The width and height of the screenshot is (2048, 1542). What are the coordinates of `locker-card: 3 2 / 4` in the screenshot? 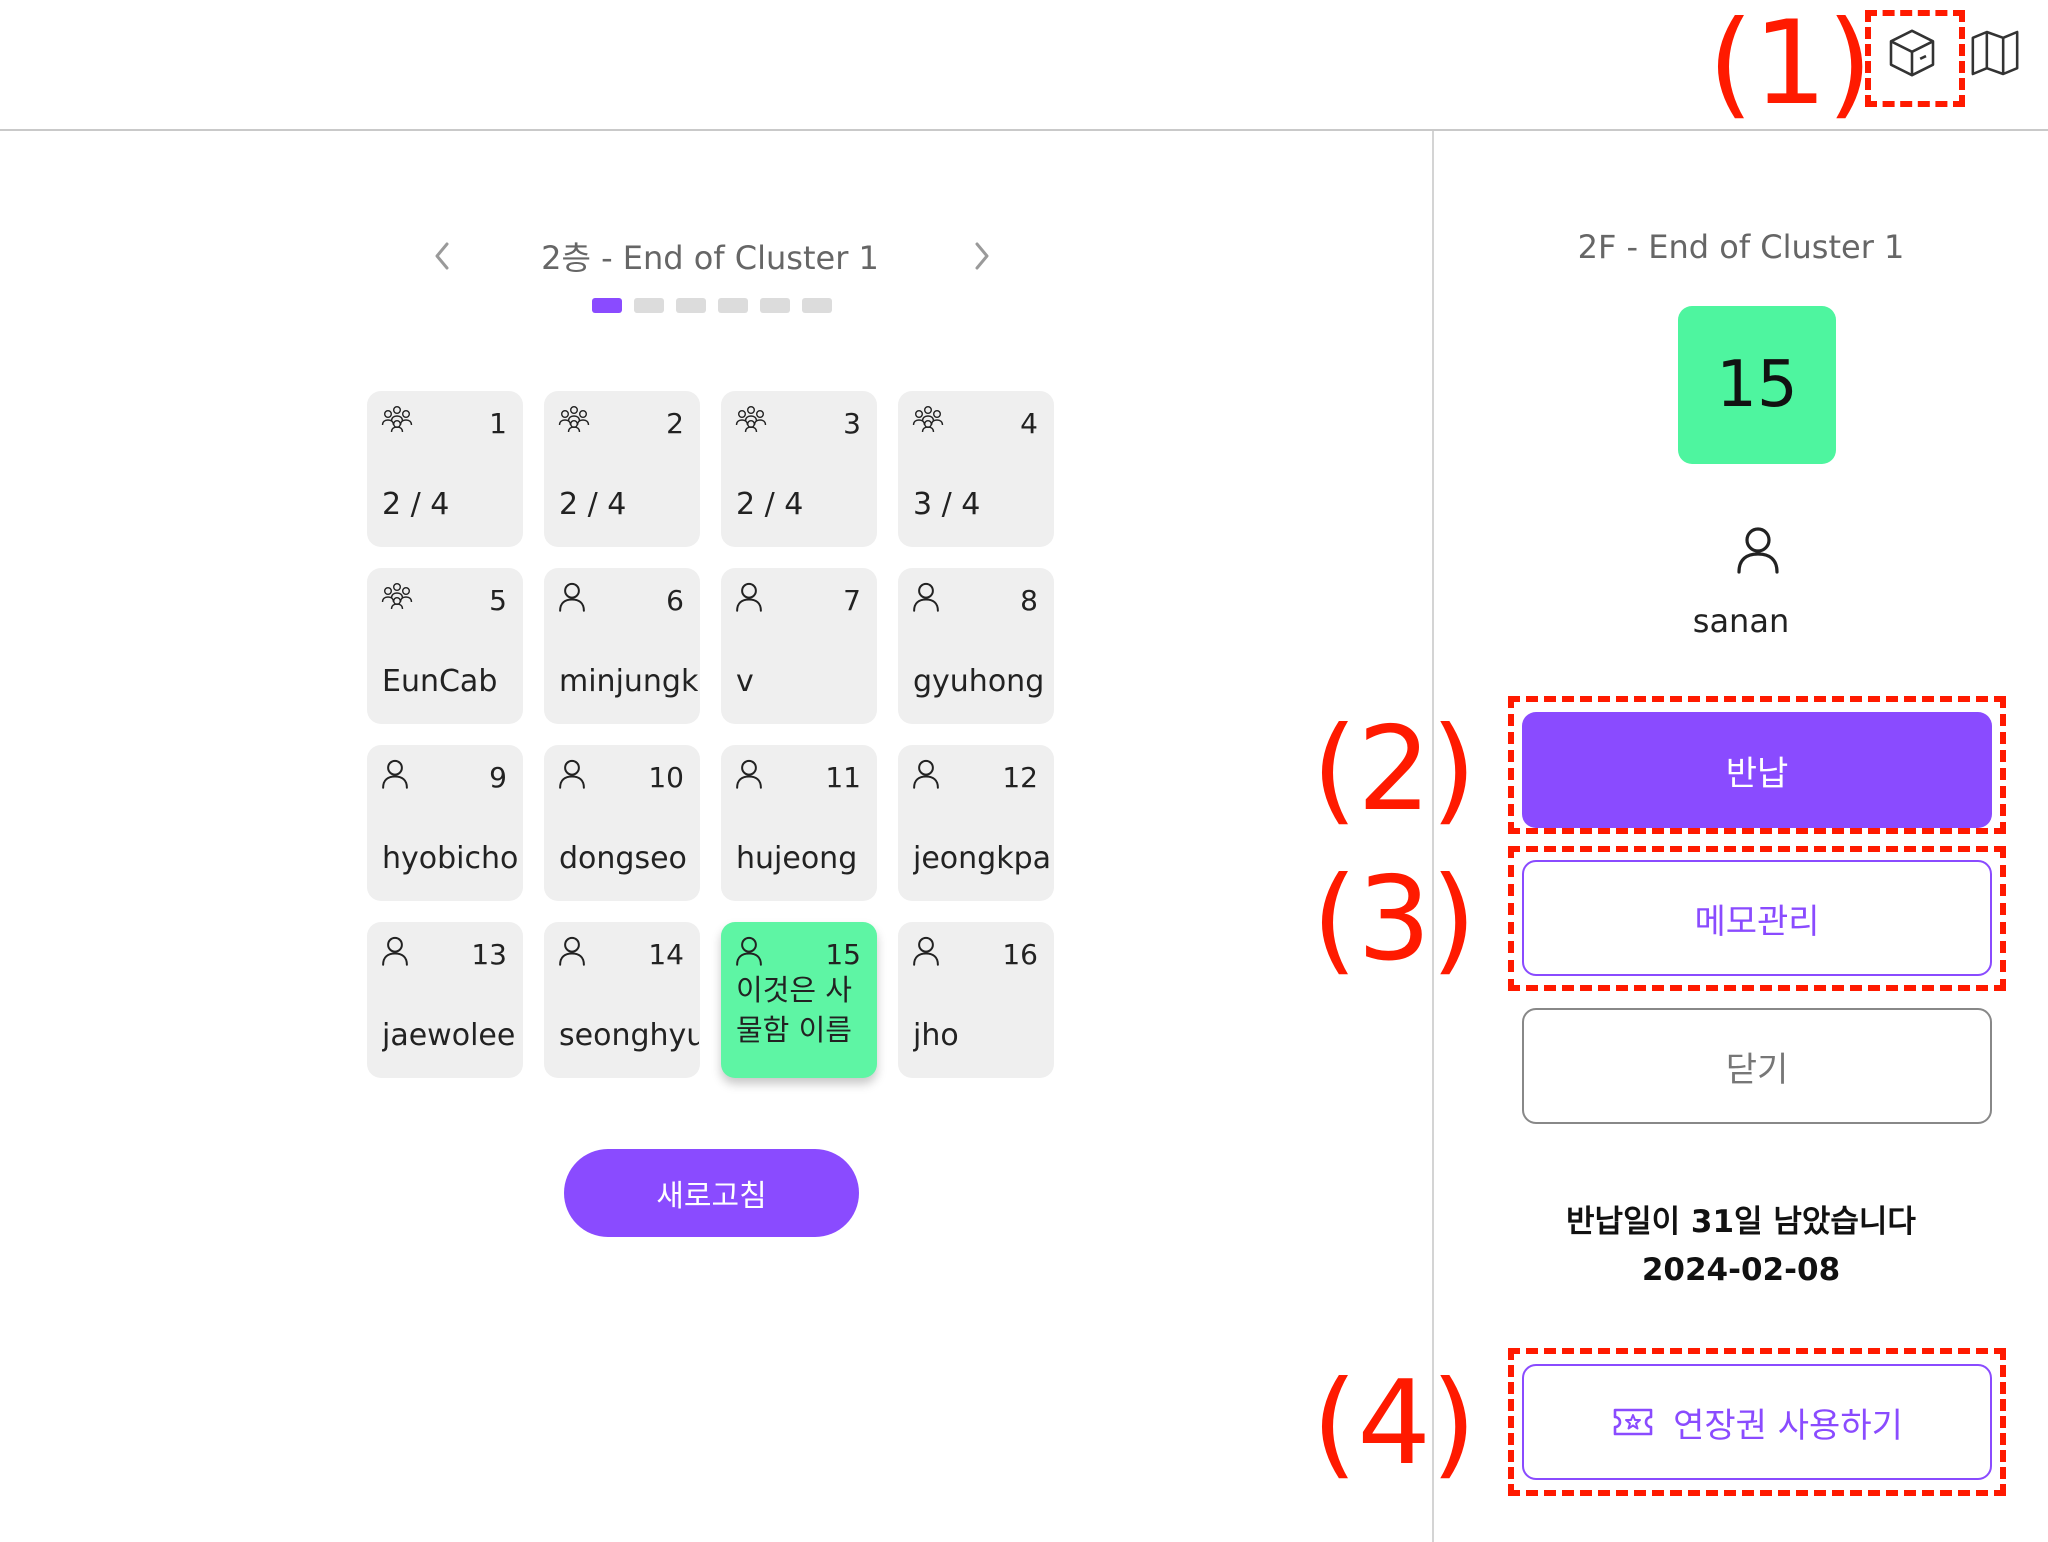 It's located at (799, 469).